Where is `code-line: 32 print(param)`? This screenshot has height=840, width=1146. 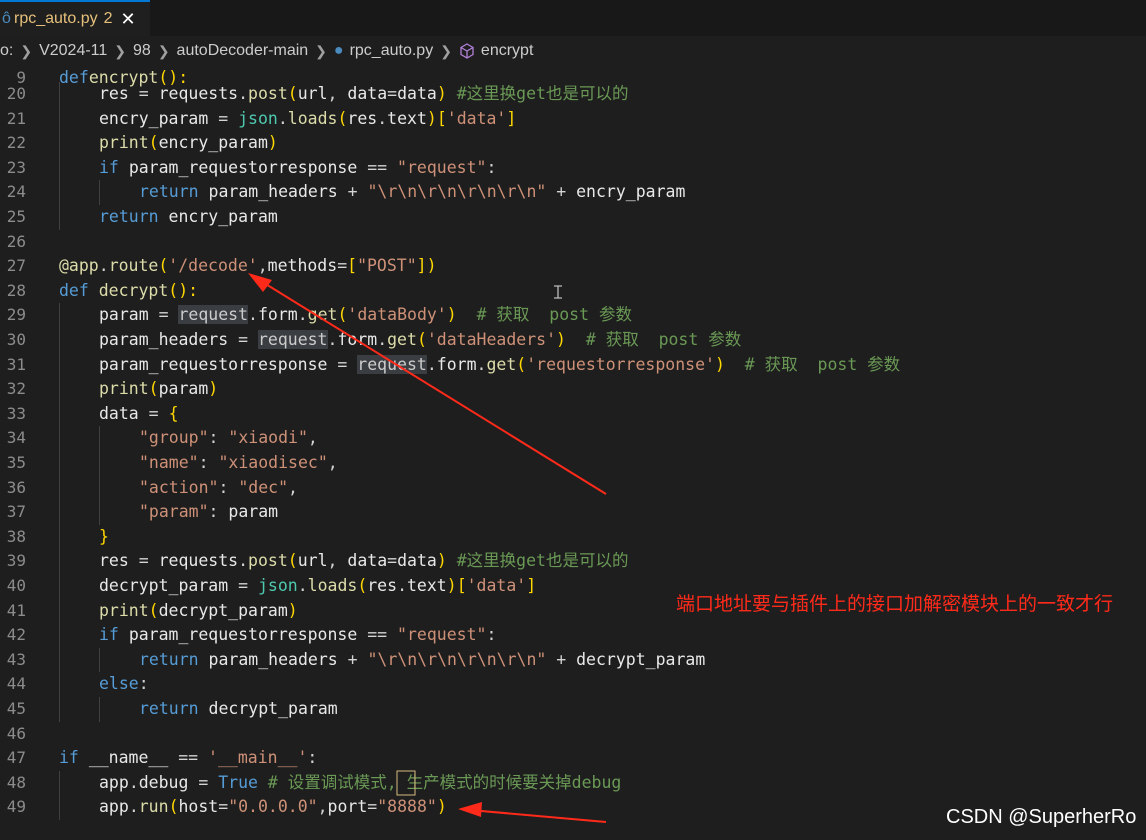
code-line: 32 print(param) is located at coordinates (573, 389).